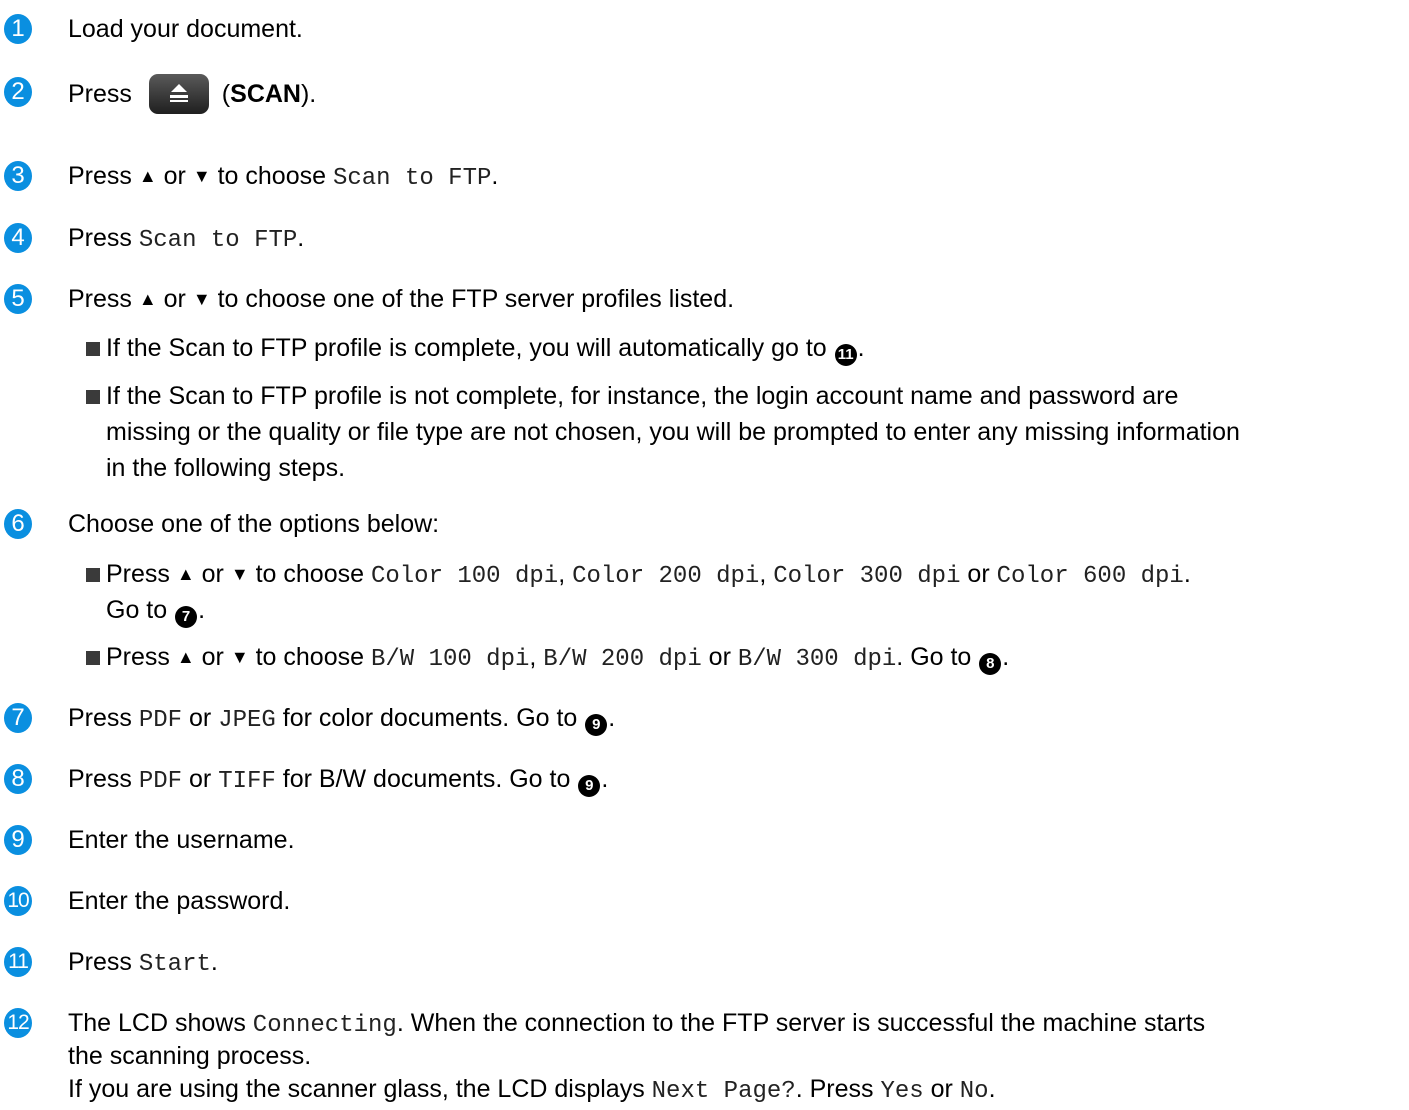 The height and width of the screenshot is (1110, 1409). What do you see at coordinates (733, 177) in the screenshot?
I see `step-text: Press ▲ or ▼ to choose Scan to FTP.` at bounding box center [733, 177].